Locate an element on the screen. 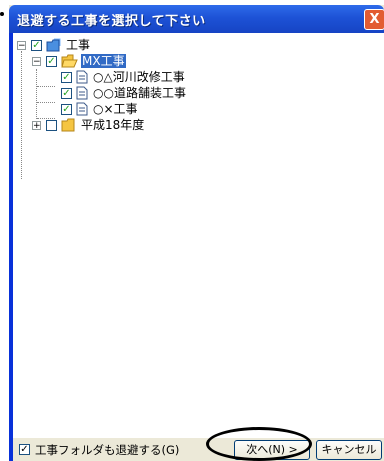 Image resolution: width=384 pixels, height=461 pixels. tree-item-project: ✓ ○△河川改修工事 is located at coordinates (138, 77).